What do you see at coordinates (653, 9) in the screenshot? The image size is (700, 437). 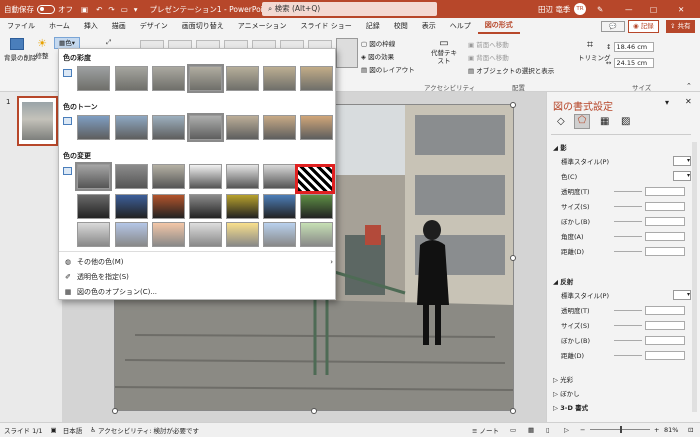 I see `maximize-icon: □` at bounding box center [653, 9].